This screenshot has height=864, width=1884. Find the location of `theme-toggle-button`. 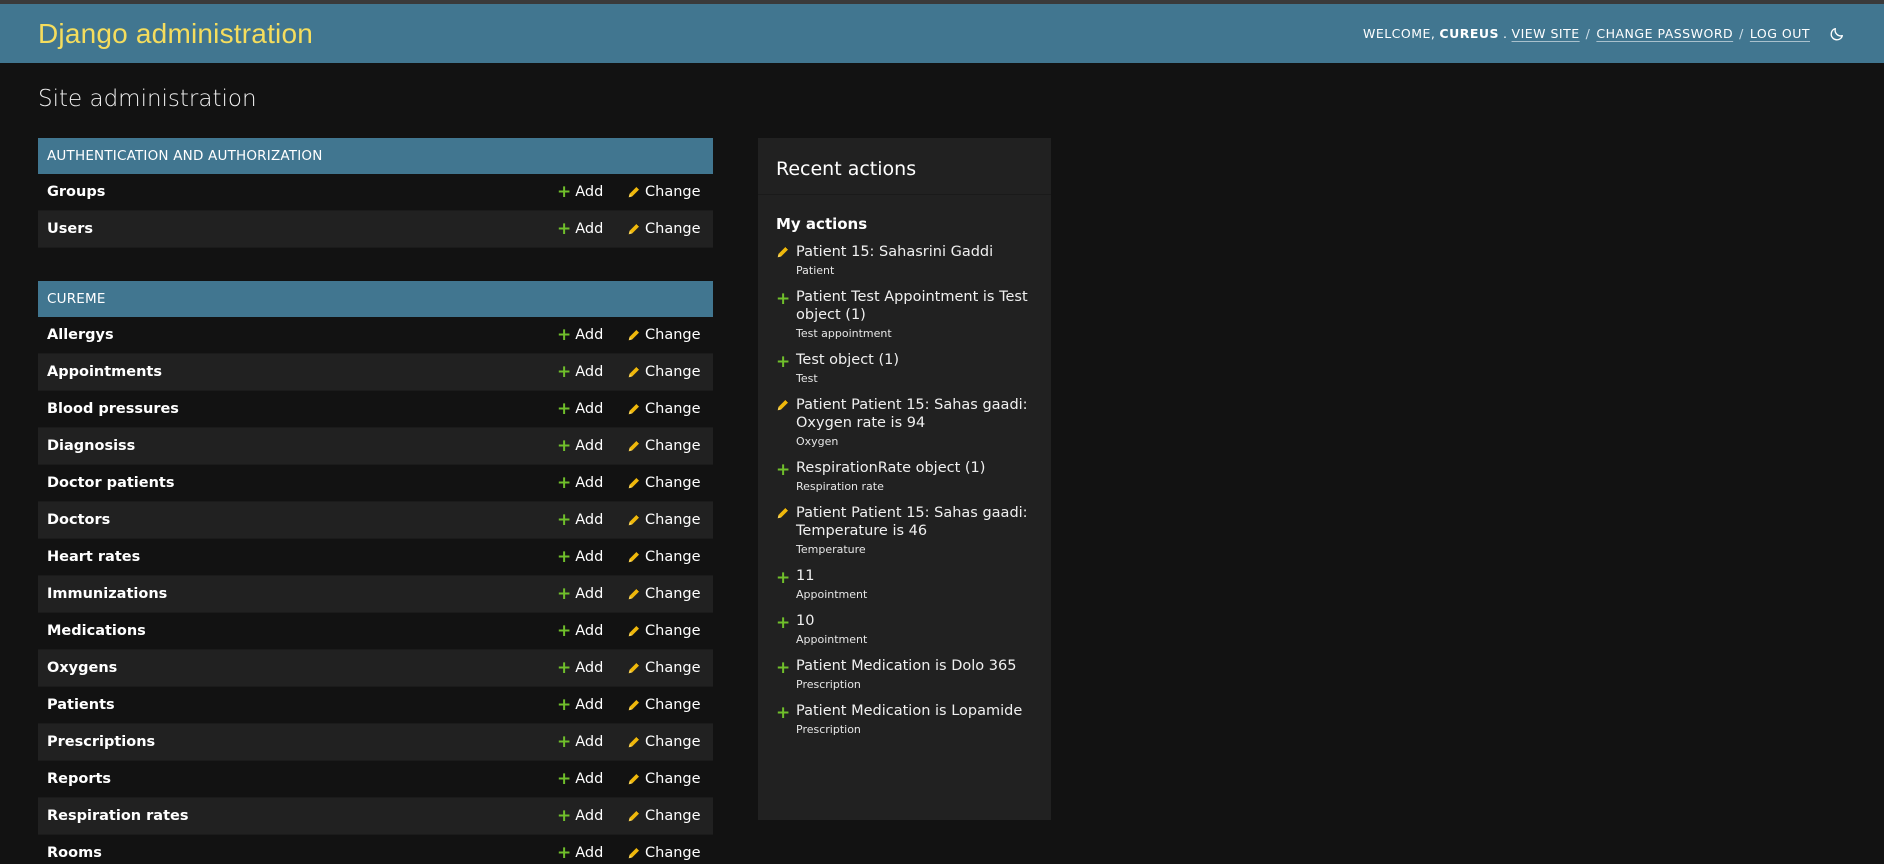

theme-toggle-button is located at coordinates (1837, 34).